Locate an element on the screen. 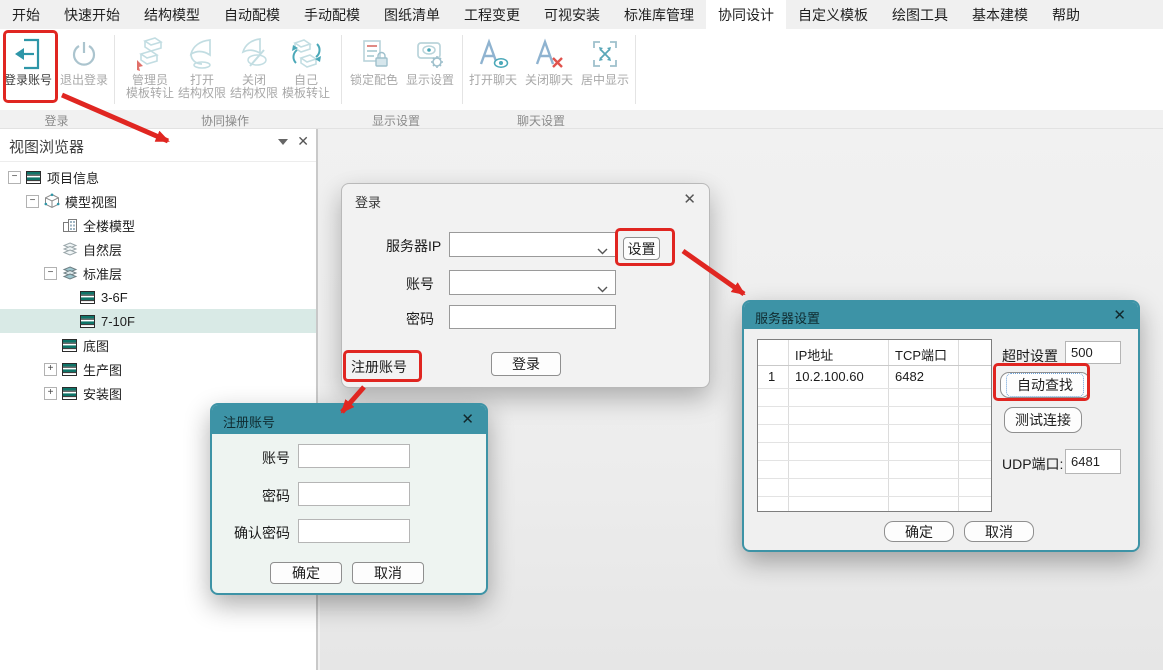 The width and height of the screenshot is (1163, 670). register-cancel-button: 取消 is located at coordinates (388, 573).